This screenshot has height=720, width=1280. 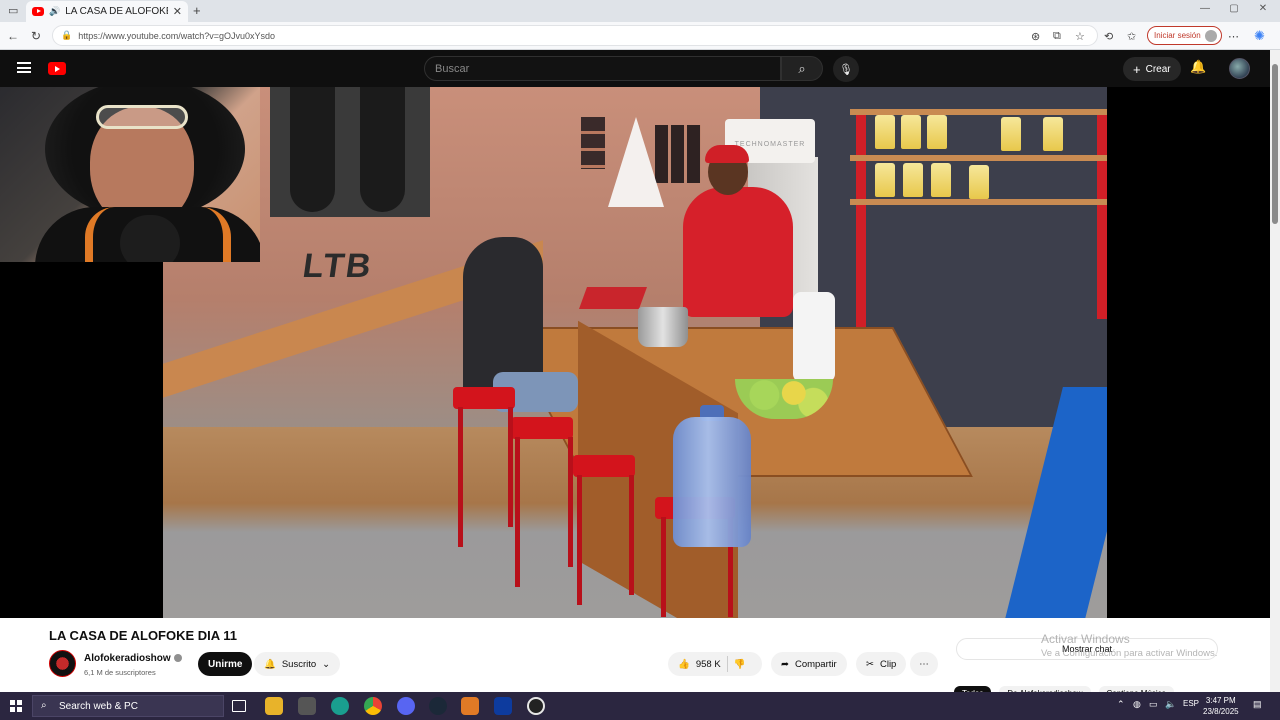 What do you see at coordinates (274, 706) in the screenshot?
I see `file-explorer-icon` at bounding box center [274, 706].